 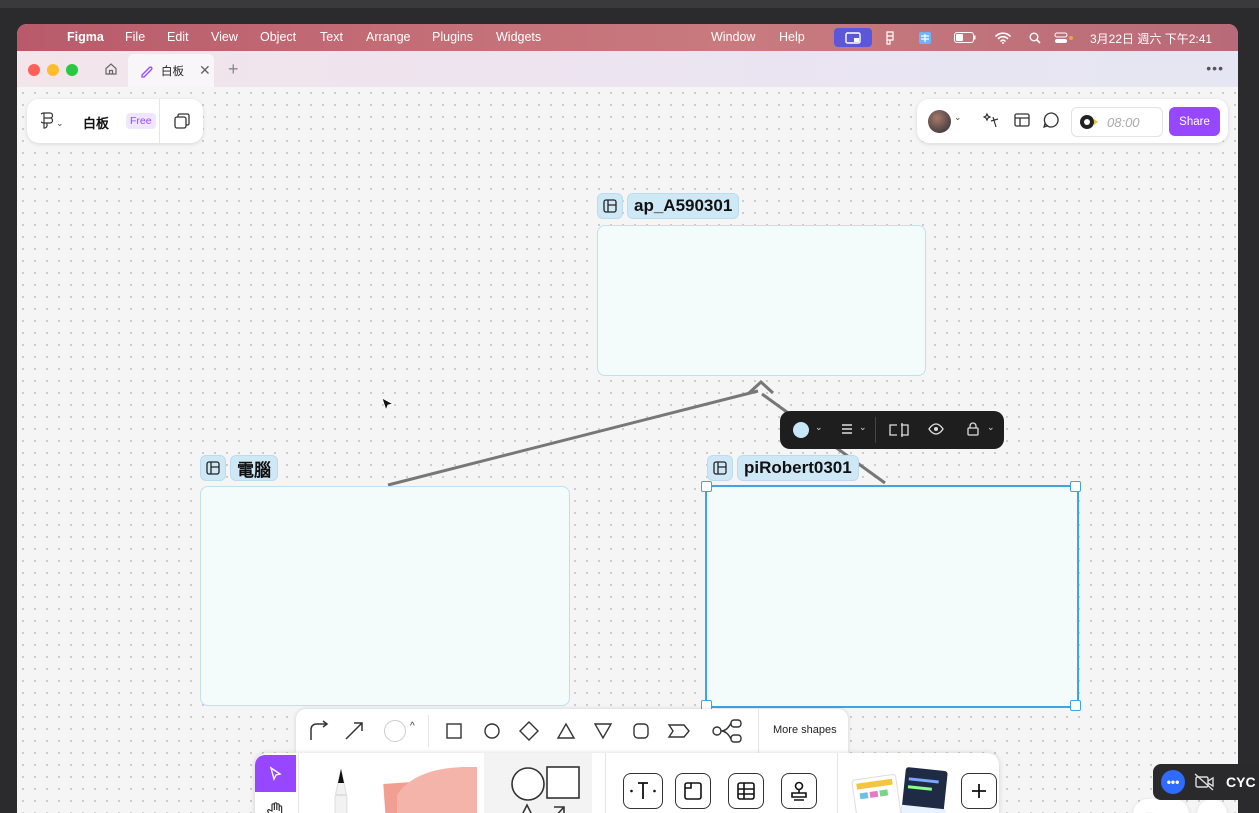 What do you see at coordinates (205, 70) in the screenshot?
I see `close-tab-icon: ✕` at bounding box center [205, 70].